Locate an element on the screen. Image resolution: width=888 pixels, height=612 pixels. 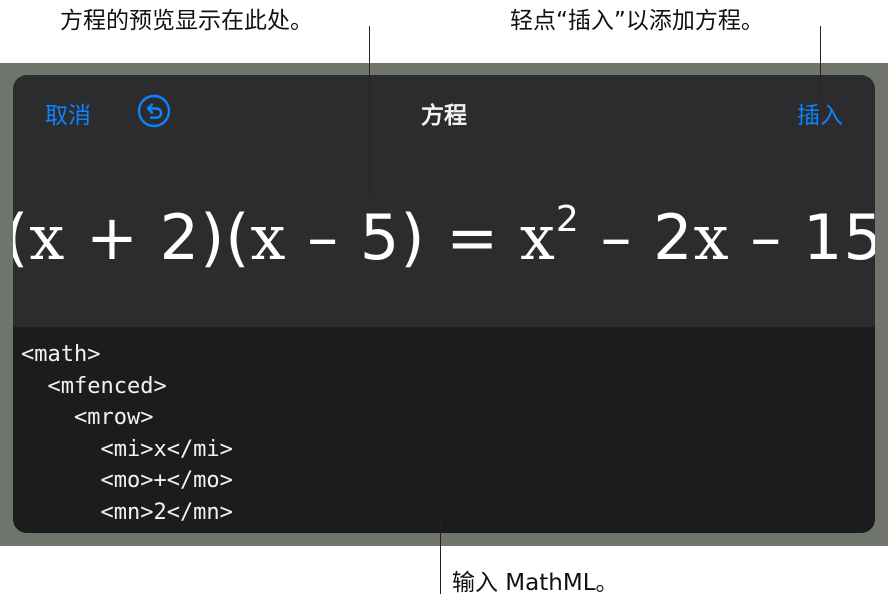
eq-open: ( is located at coordinates (21, 237).